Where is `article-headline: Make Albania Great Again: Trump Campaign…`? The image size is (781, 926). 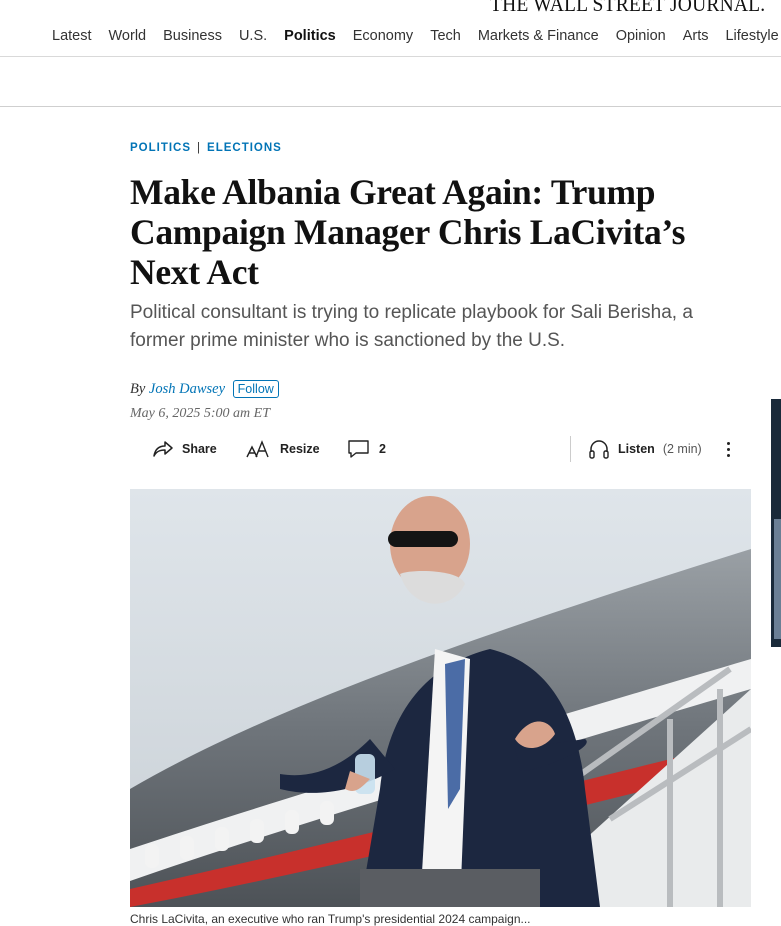
article-headline: Make Albania Great Again: Trump Campaign… is located at coordinates (408, 232).